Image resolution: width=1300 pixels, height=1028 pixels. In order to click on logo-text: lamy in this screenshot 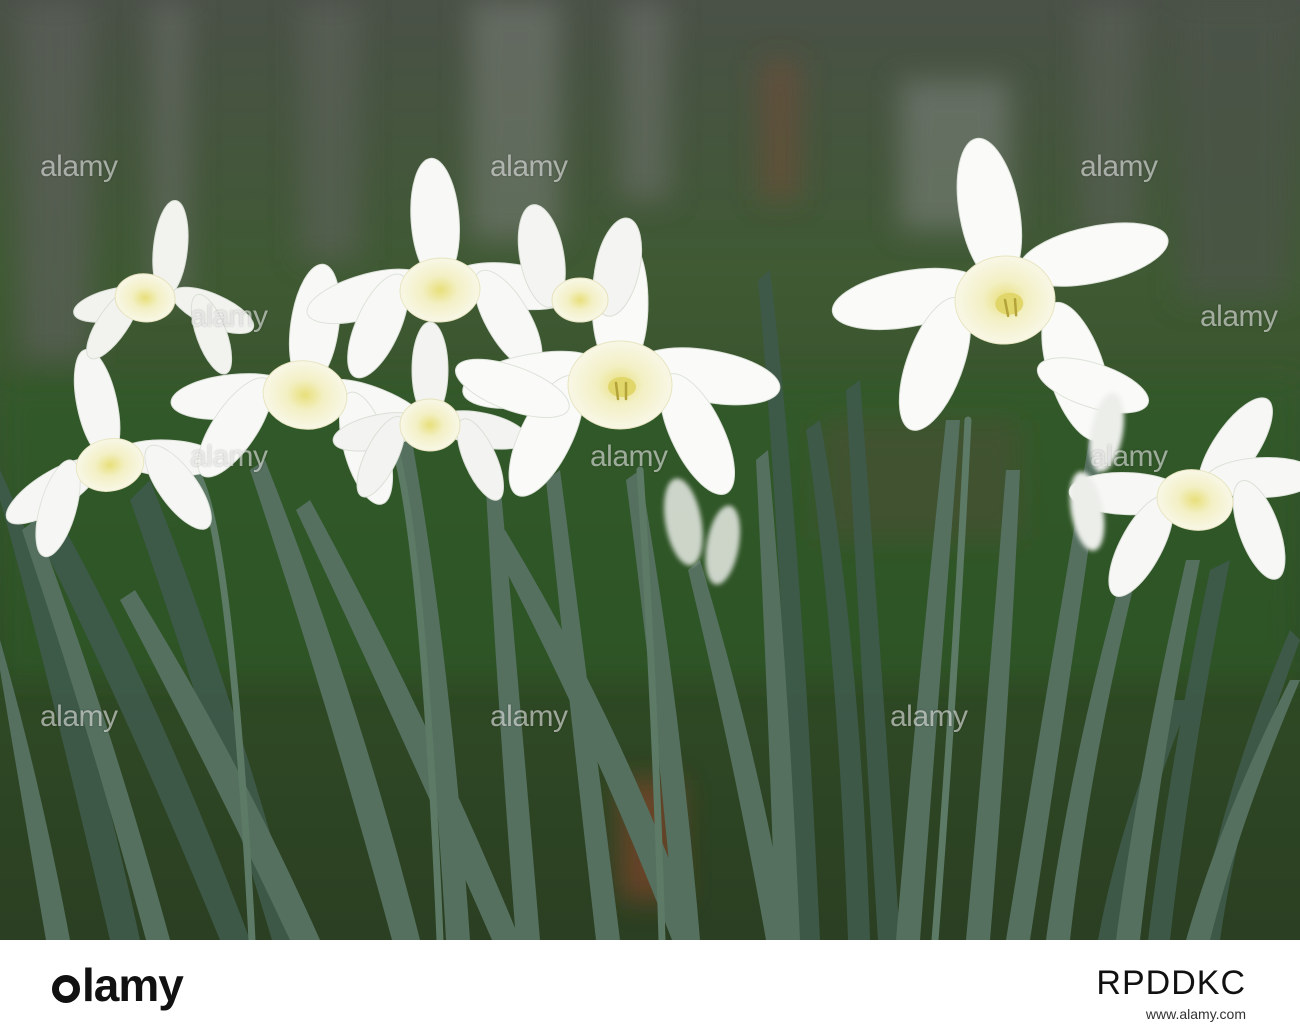, I will do `click(133, 985)`.